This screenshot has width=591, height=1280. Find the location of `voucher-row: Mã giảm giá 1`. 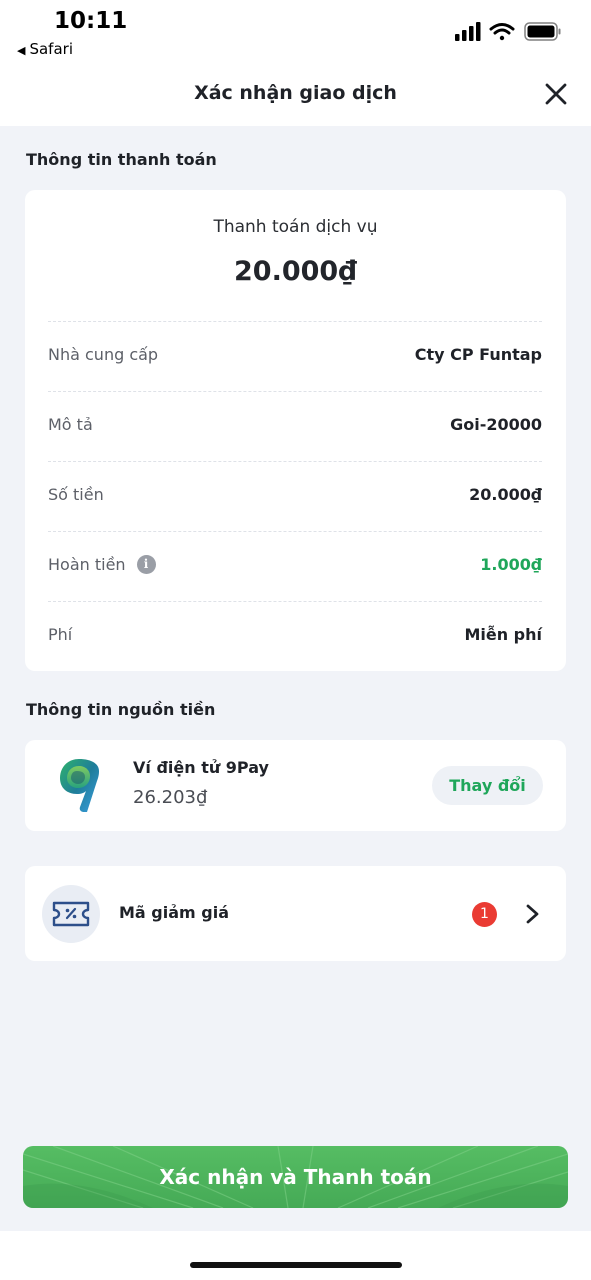

voucher-row: Mã giảm giá 1 is located at coordinates (295, 913).